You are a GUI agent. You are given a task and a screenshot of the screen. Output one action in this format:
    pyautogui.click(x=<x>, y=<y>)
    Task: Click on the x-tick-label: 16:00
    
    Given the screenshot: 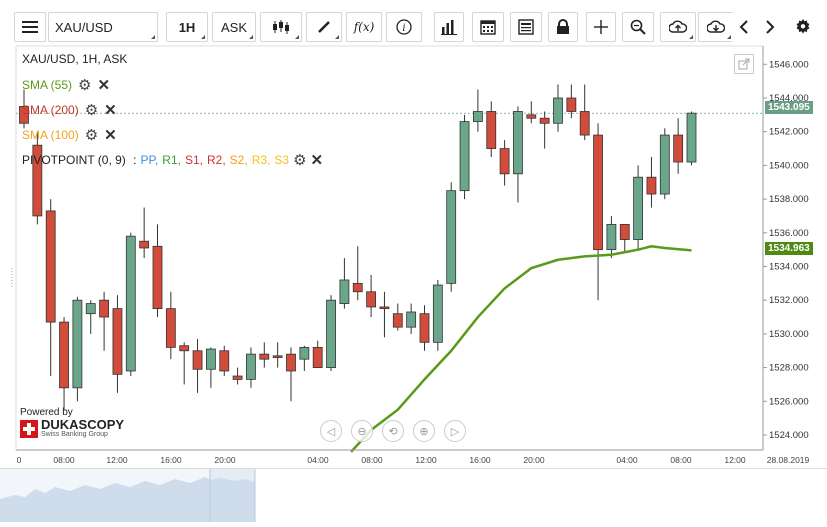 What is the action you would take?
    pyautogui.click(x=171, y=460)
    